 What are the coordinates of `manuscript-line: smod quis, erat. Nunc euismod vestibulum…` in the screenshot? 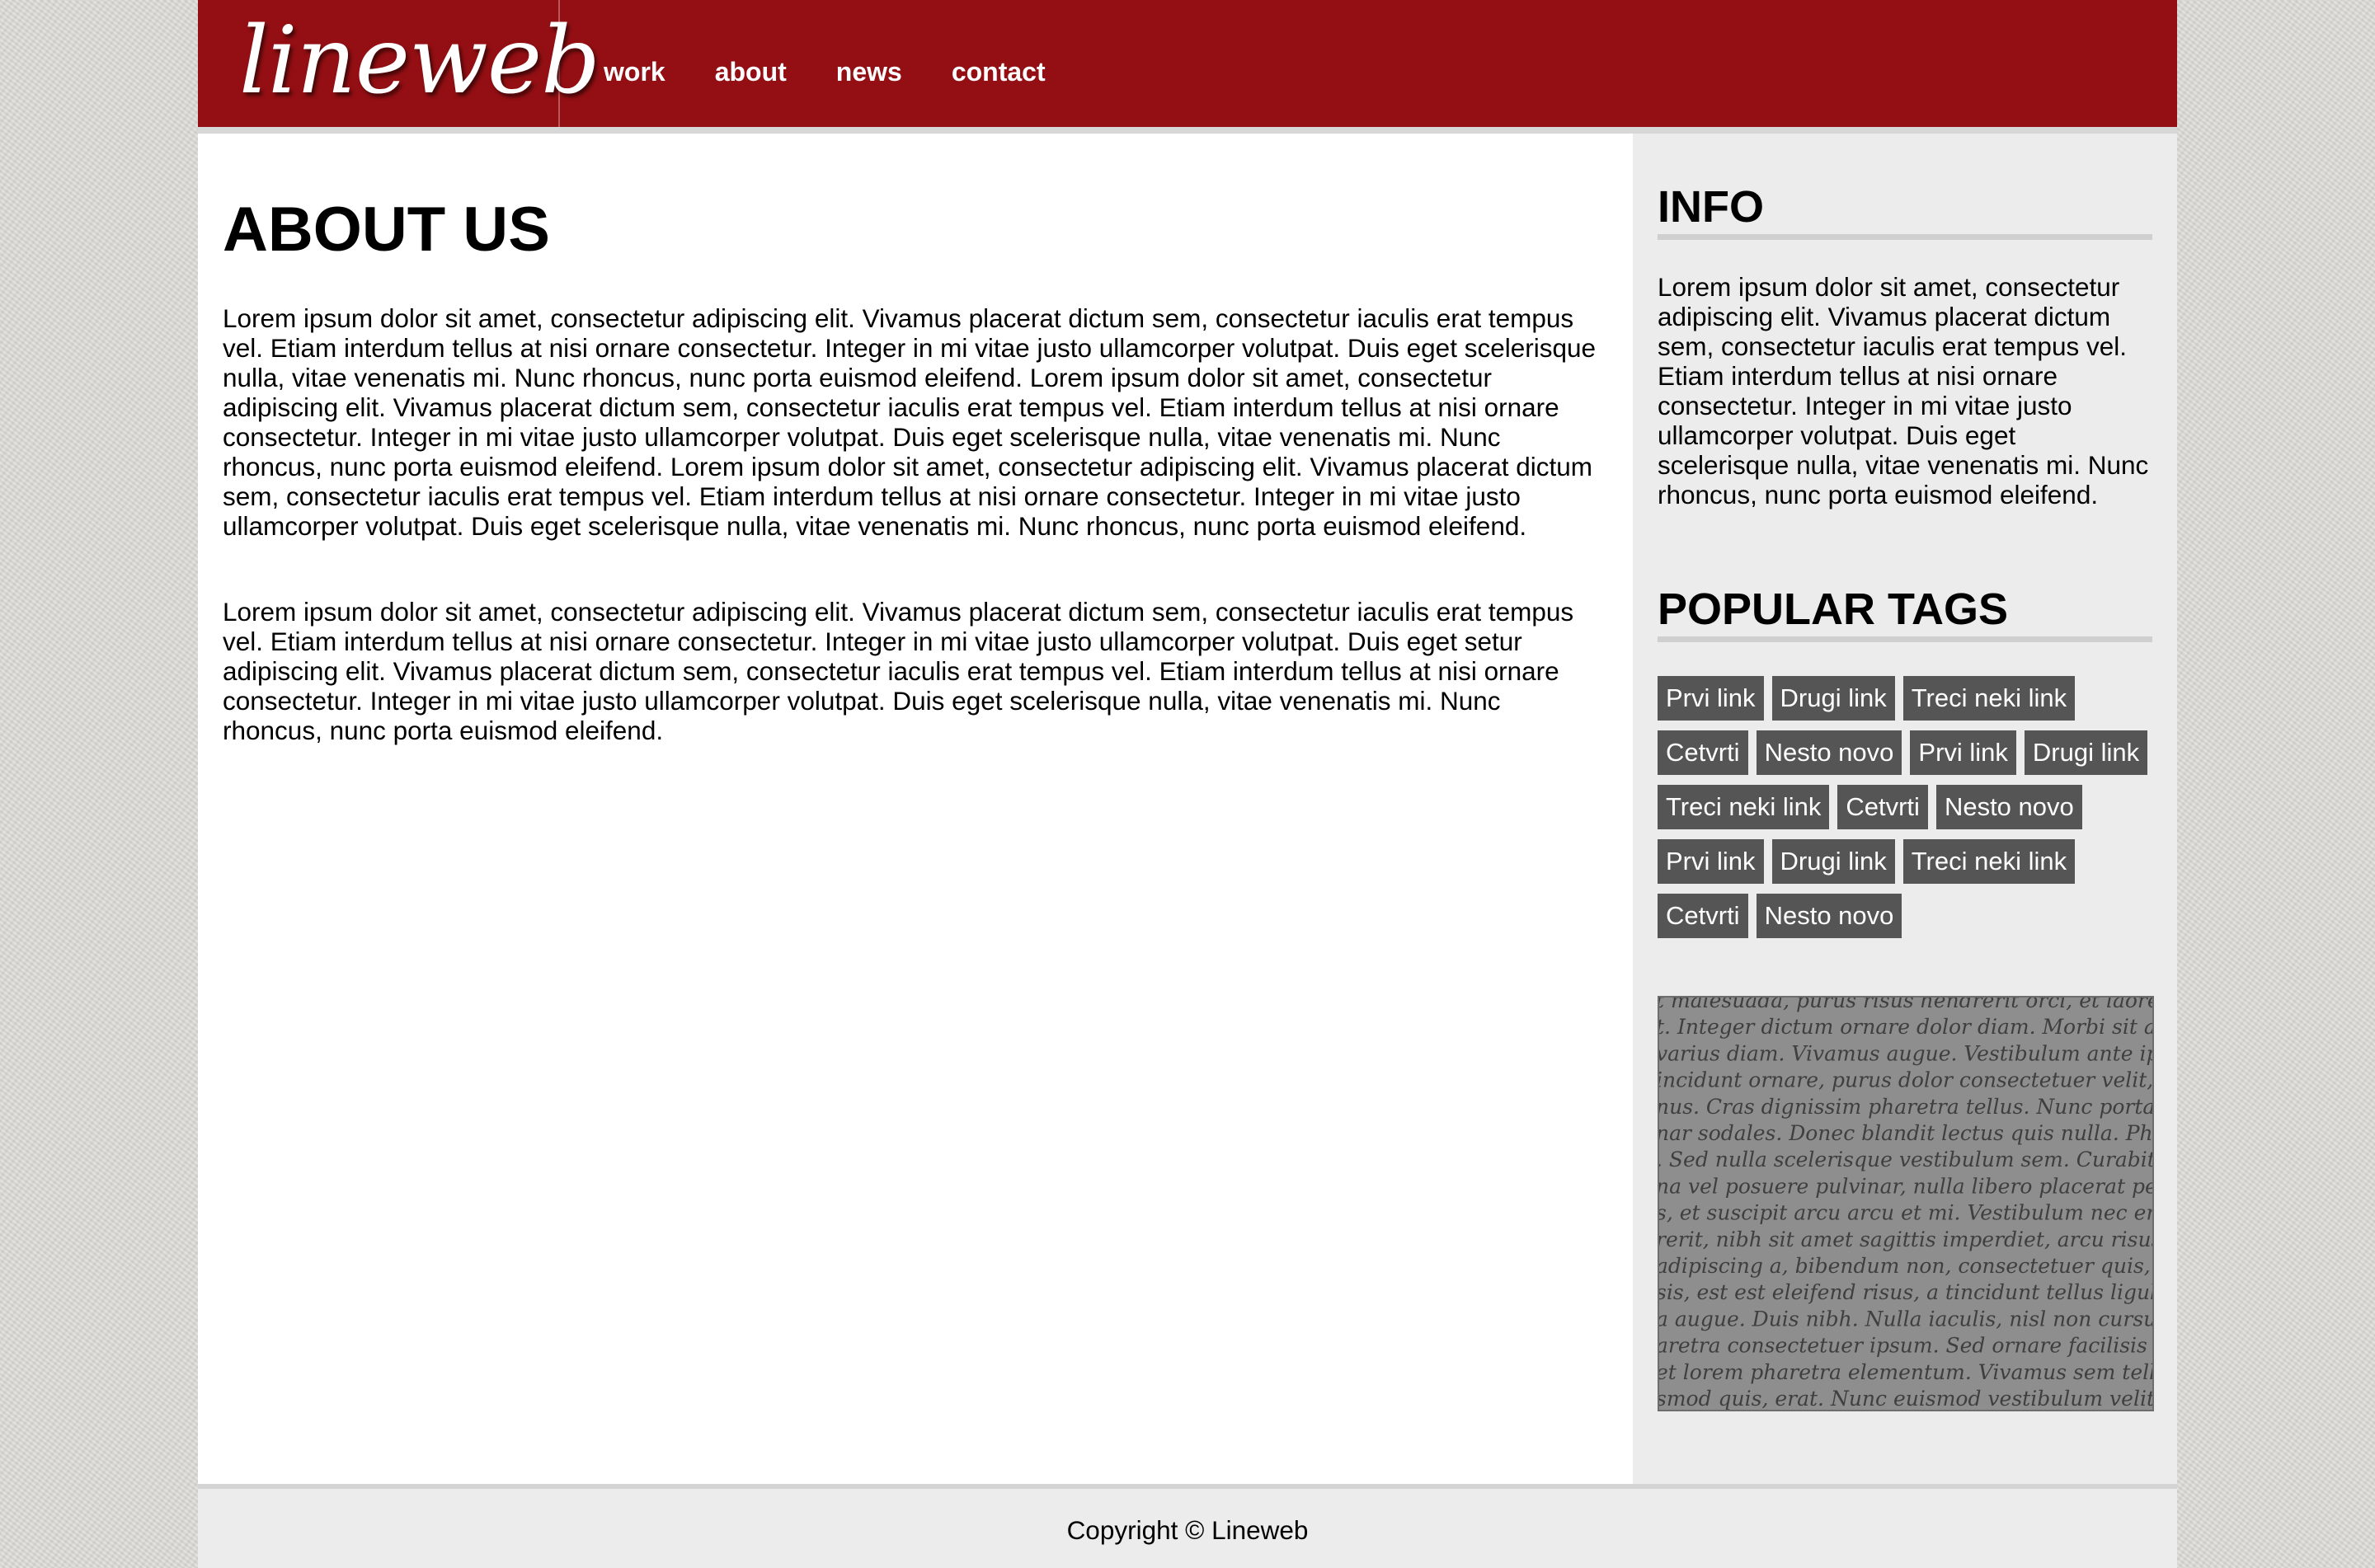 It's located at (1905, 1398).